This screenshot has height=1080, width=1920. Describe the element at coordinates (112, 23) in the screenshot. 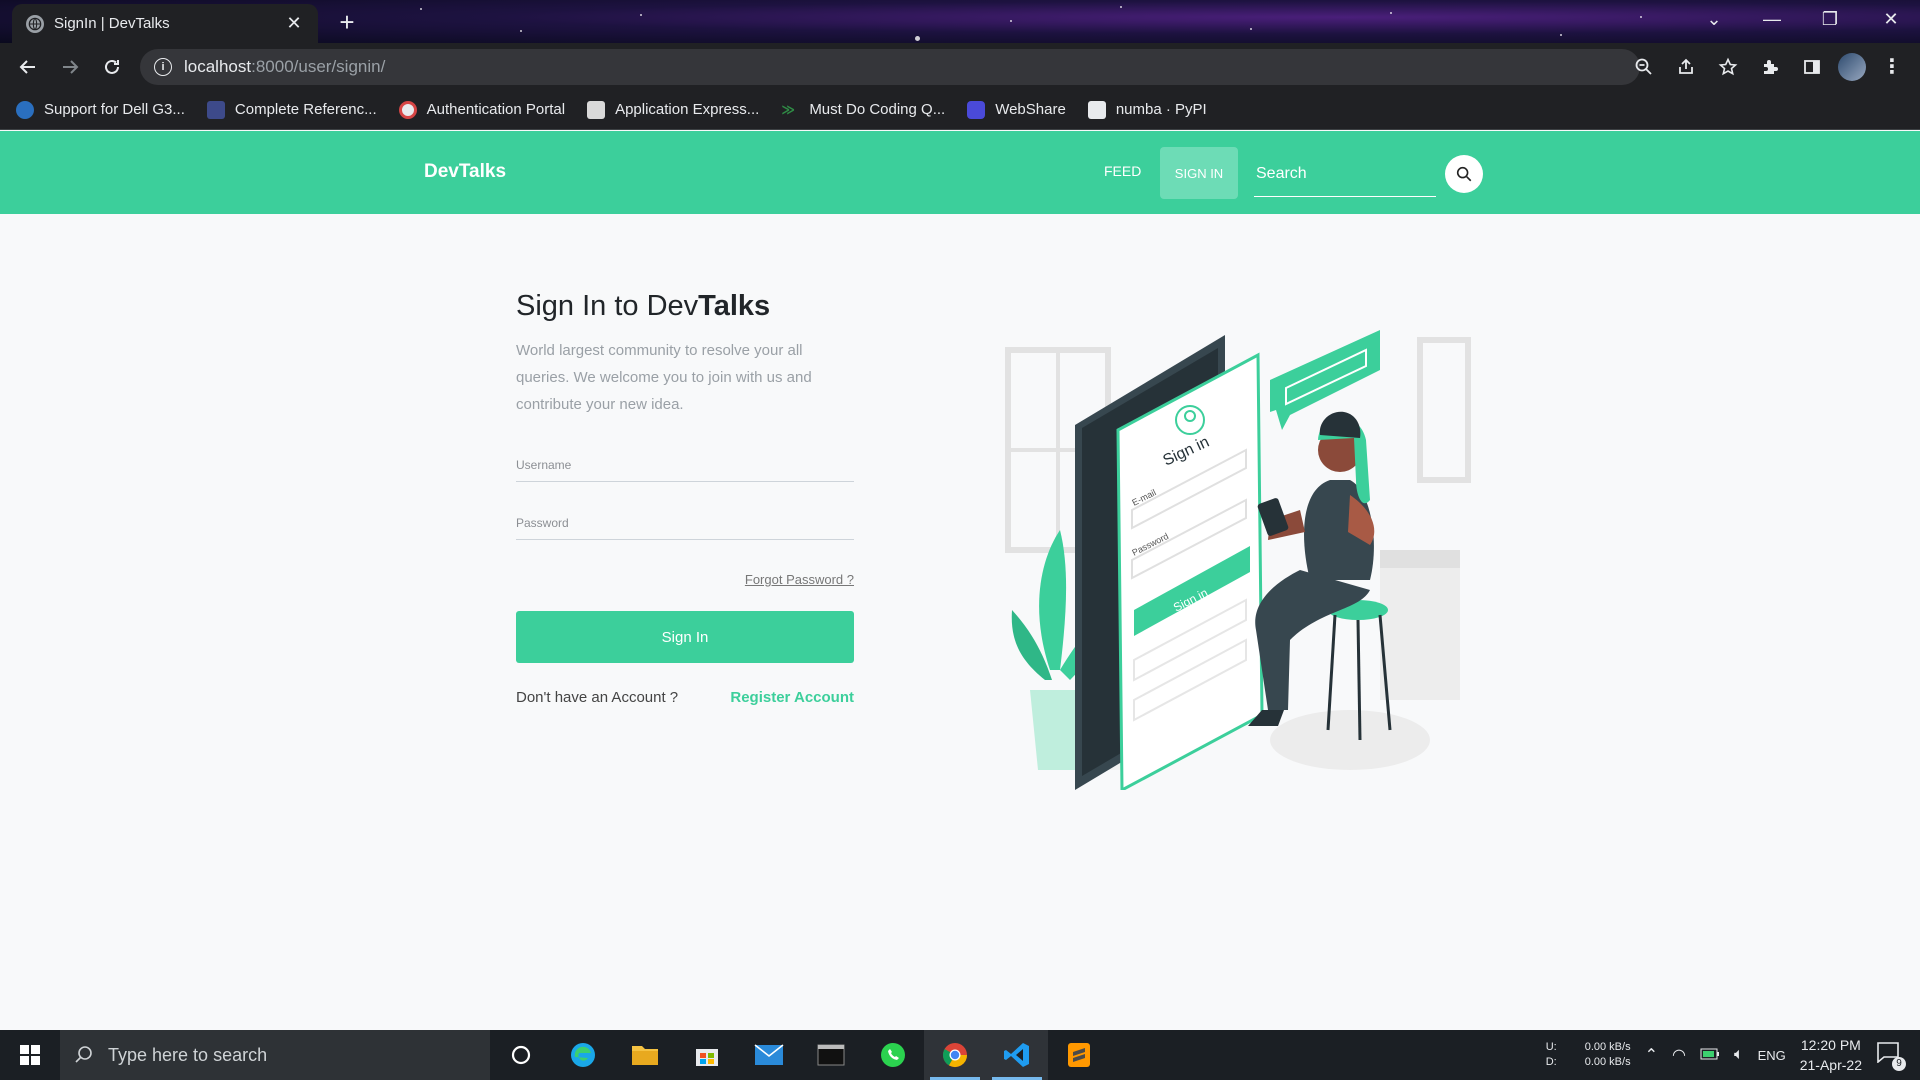

I see `tab-title: SignIn | DevTalks` at that location.